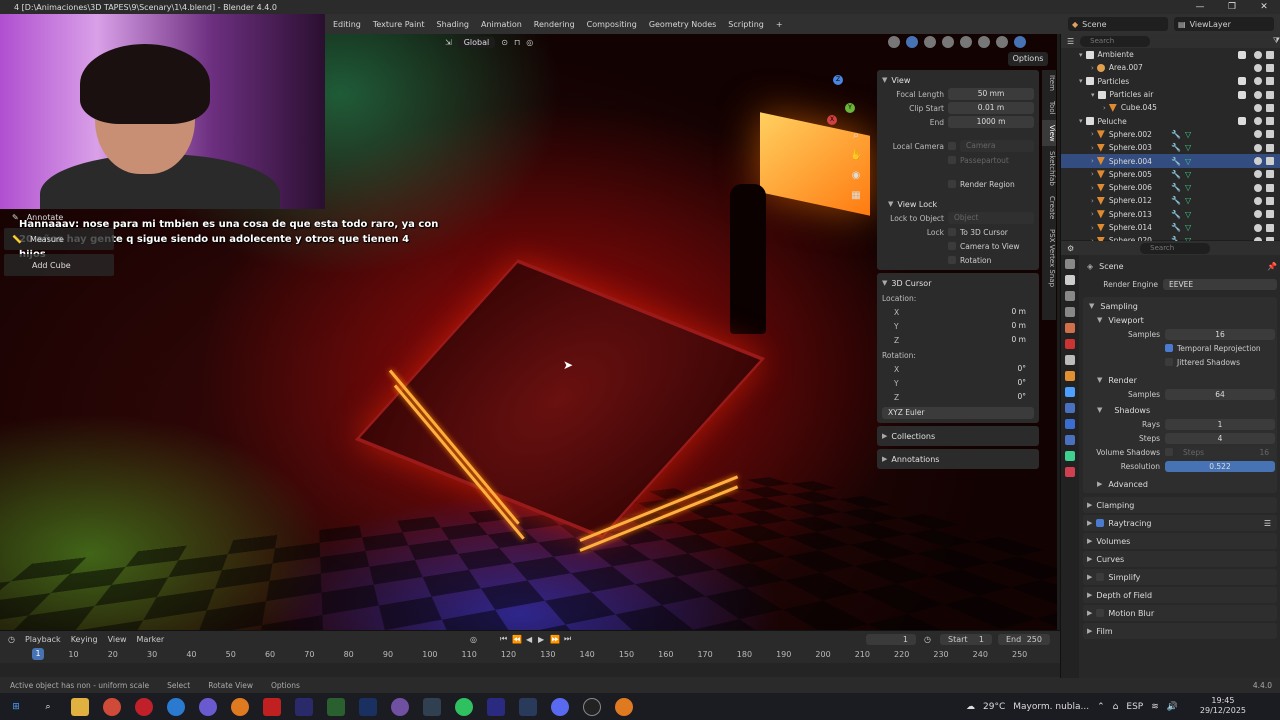 This screenshot has width=1280, height=720. I want to click on add-cube-tool: Add Cube, so click(59, 265).